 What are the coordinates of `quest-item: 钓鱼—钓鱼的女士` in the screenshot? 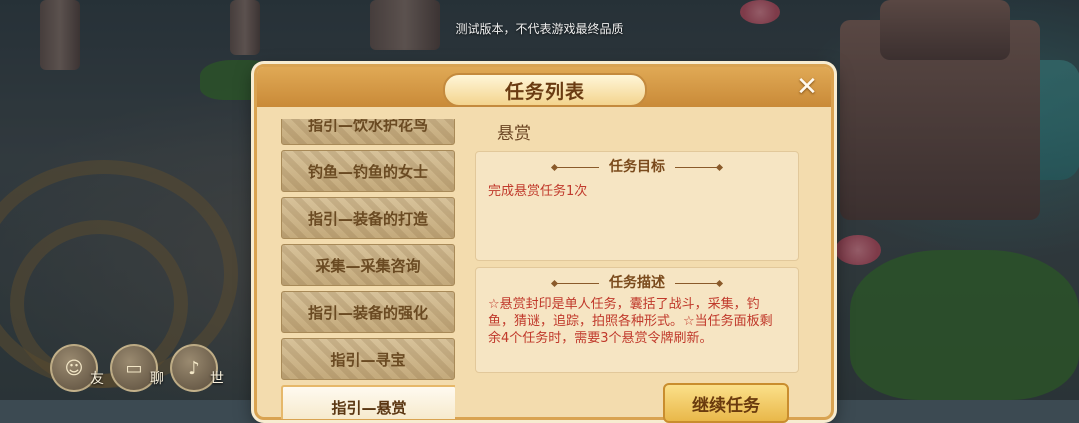 It's located at (368, 171).